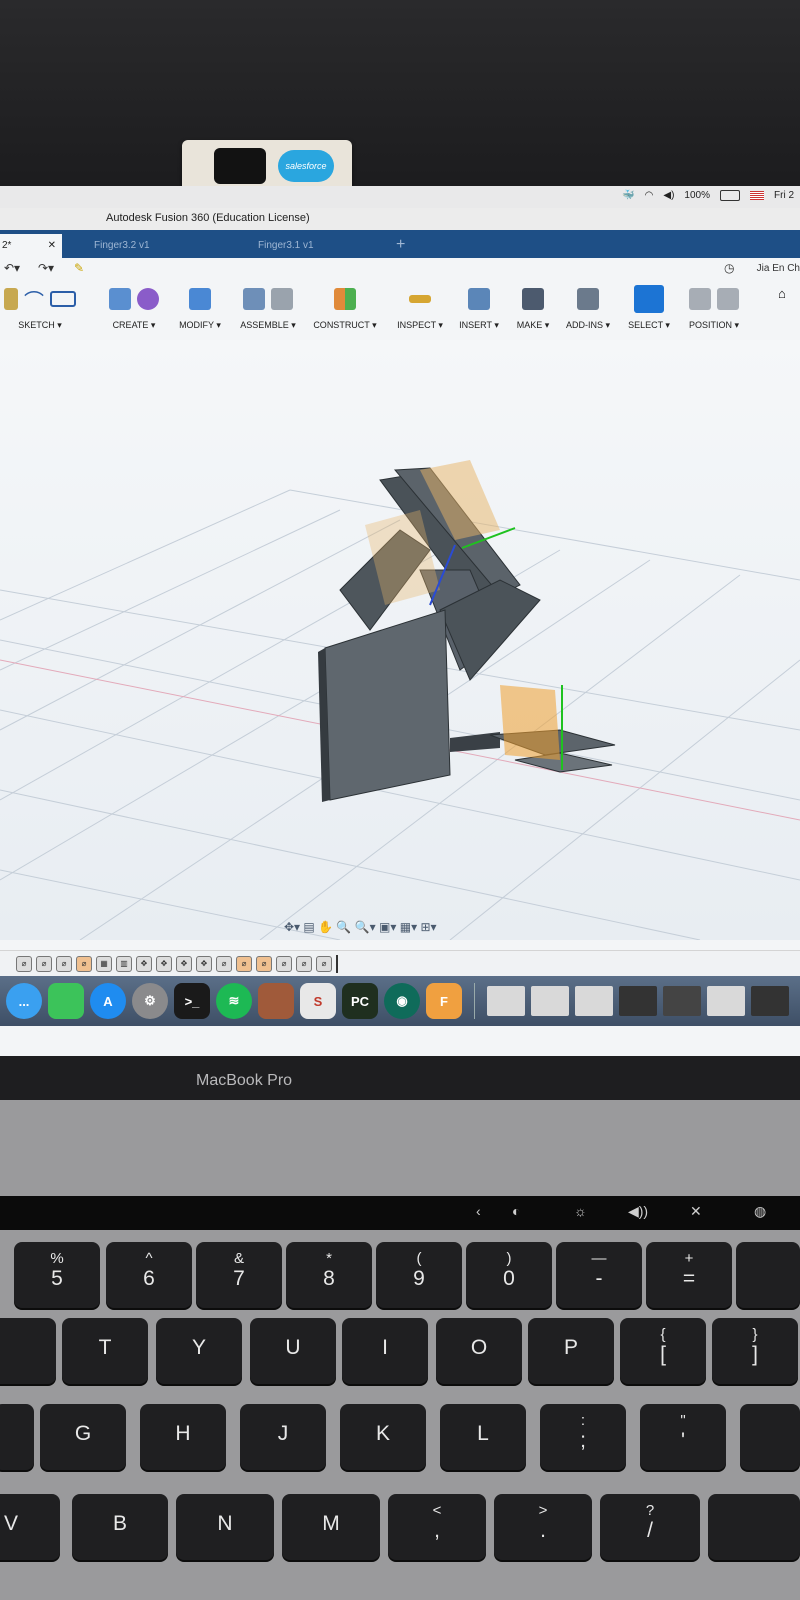 The image size is (800, 1600). Describe the element at coordinates (729, 268) in the screenshot. I see `job-status-icon: ◷` at that location.